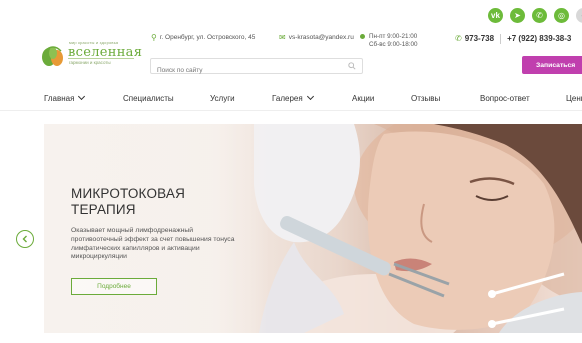 Image resolution: width=582 pixels, height=343 pixels. What do you see at coordinates (539, 15) in the screenshot?
I see `whatsapp-icon: ✆` at bounding box center [539, 15].